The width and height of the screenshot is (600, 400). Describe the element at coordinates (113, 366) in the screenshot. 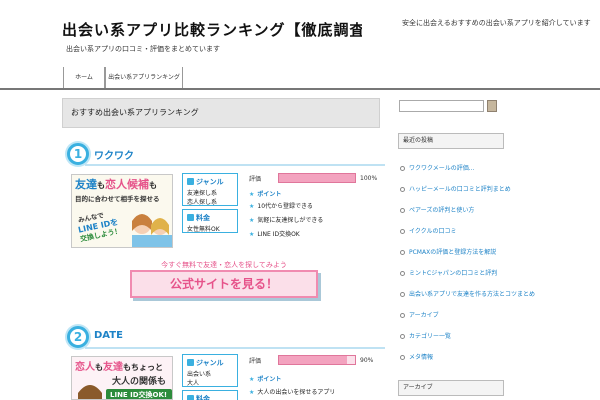

I see `banner-text-1c: 友達` at that location.